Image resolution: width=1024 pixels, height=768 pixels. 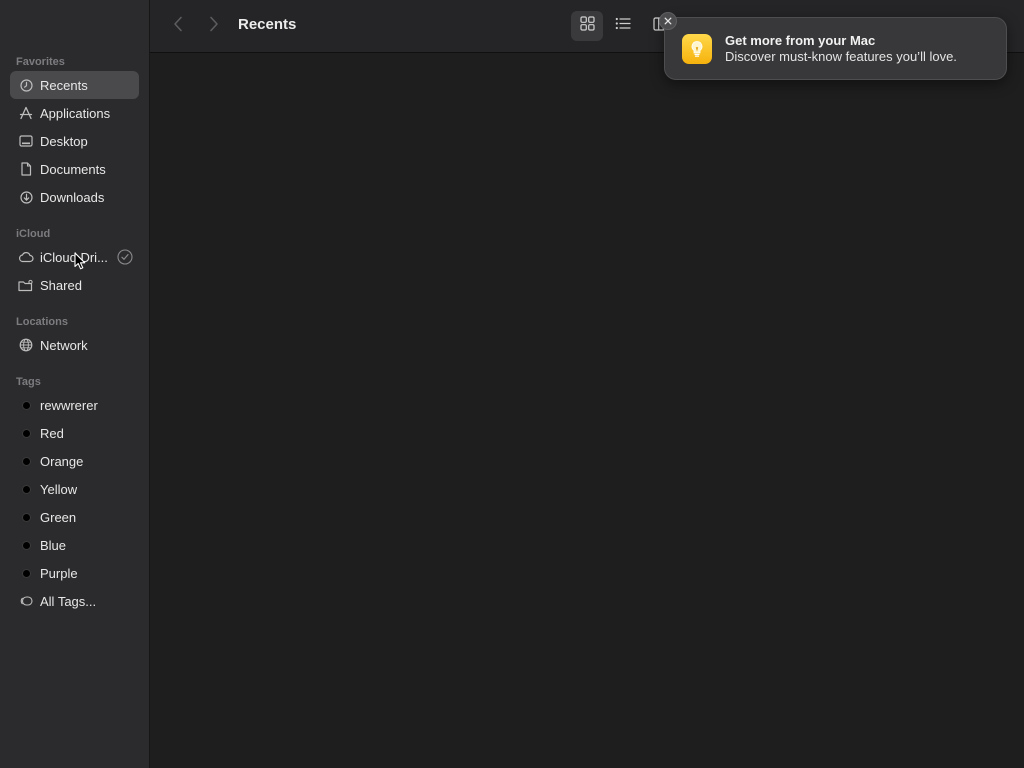 I want to click on sidebar-item-label: Green, so click(x=58, y=517).